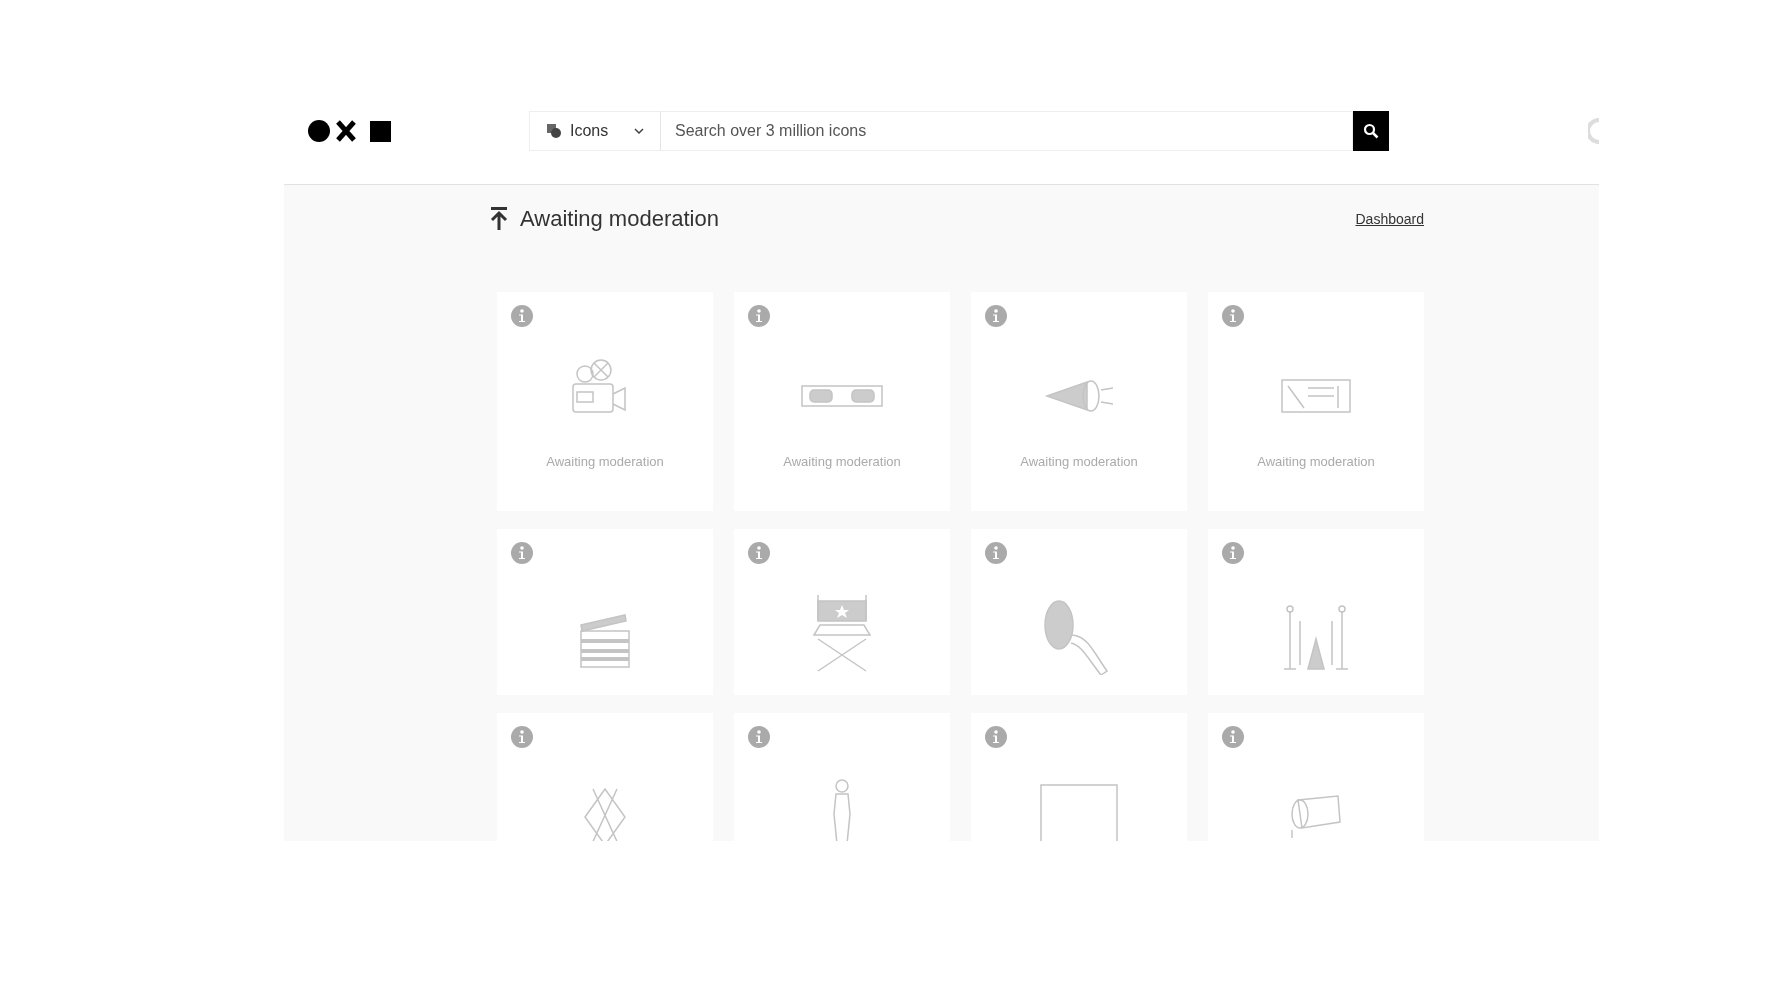 The image size is (1774, 998). Describe the element at coordinates (842, 810) in the screenshot. I see `statue-icon` at that location.